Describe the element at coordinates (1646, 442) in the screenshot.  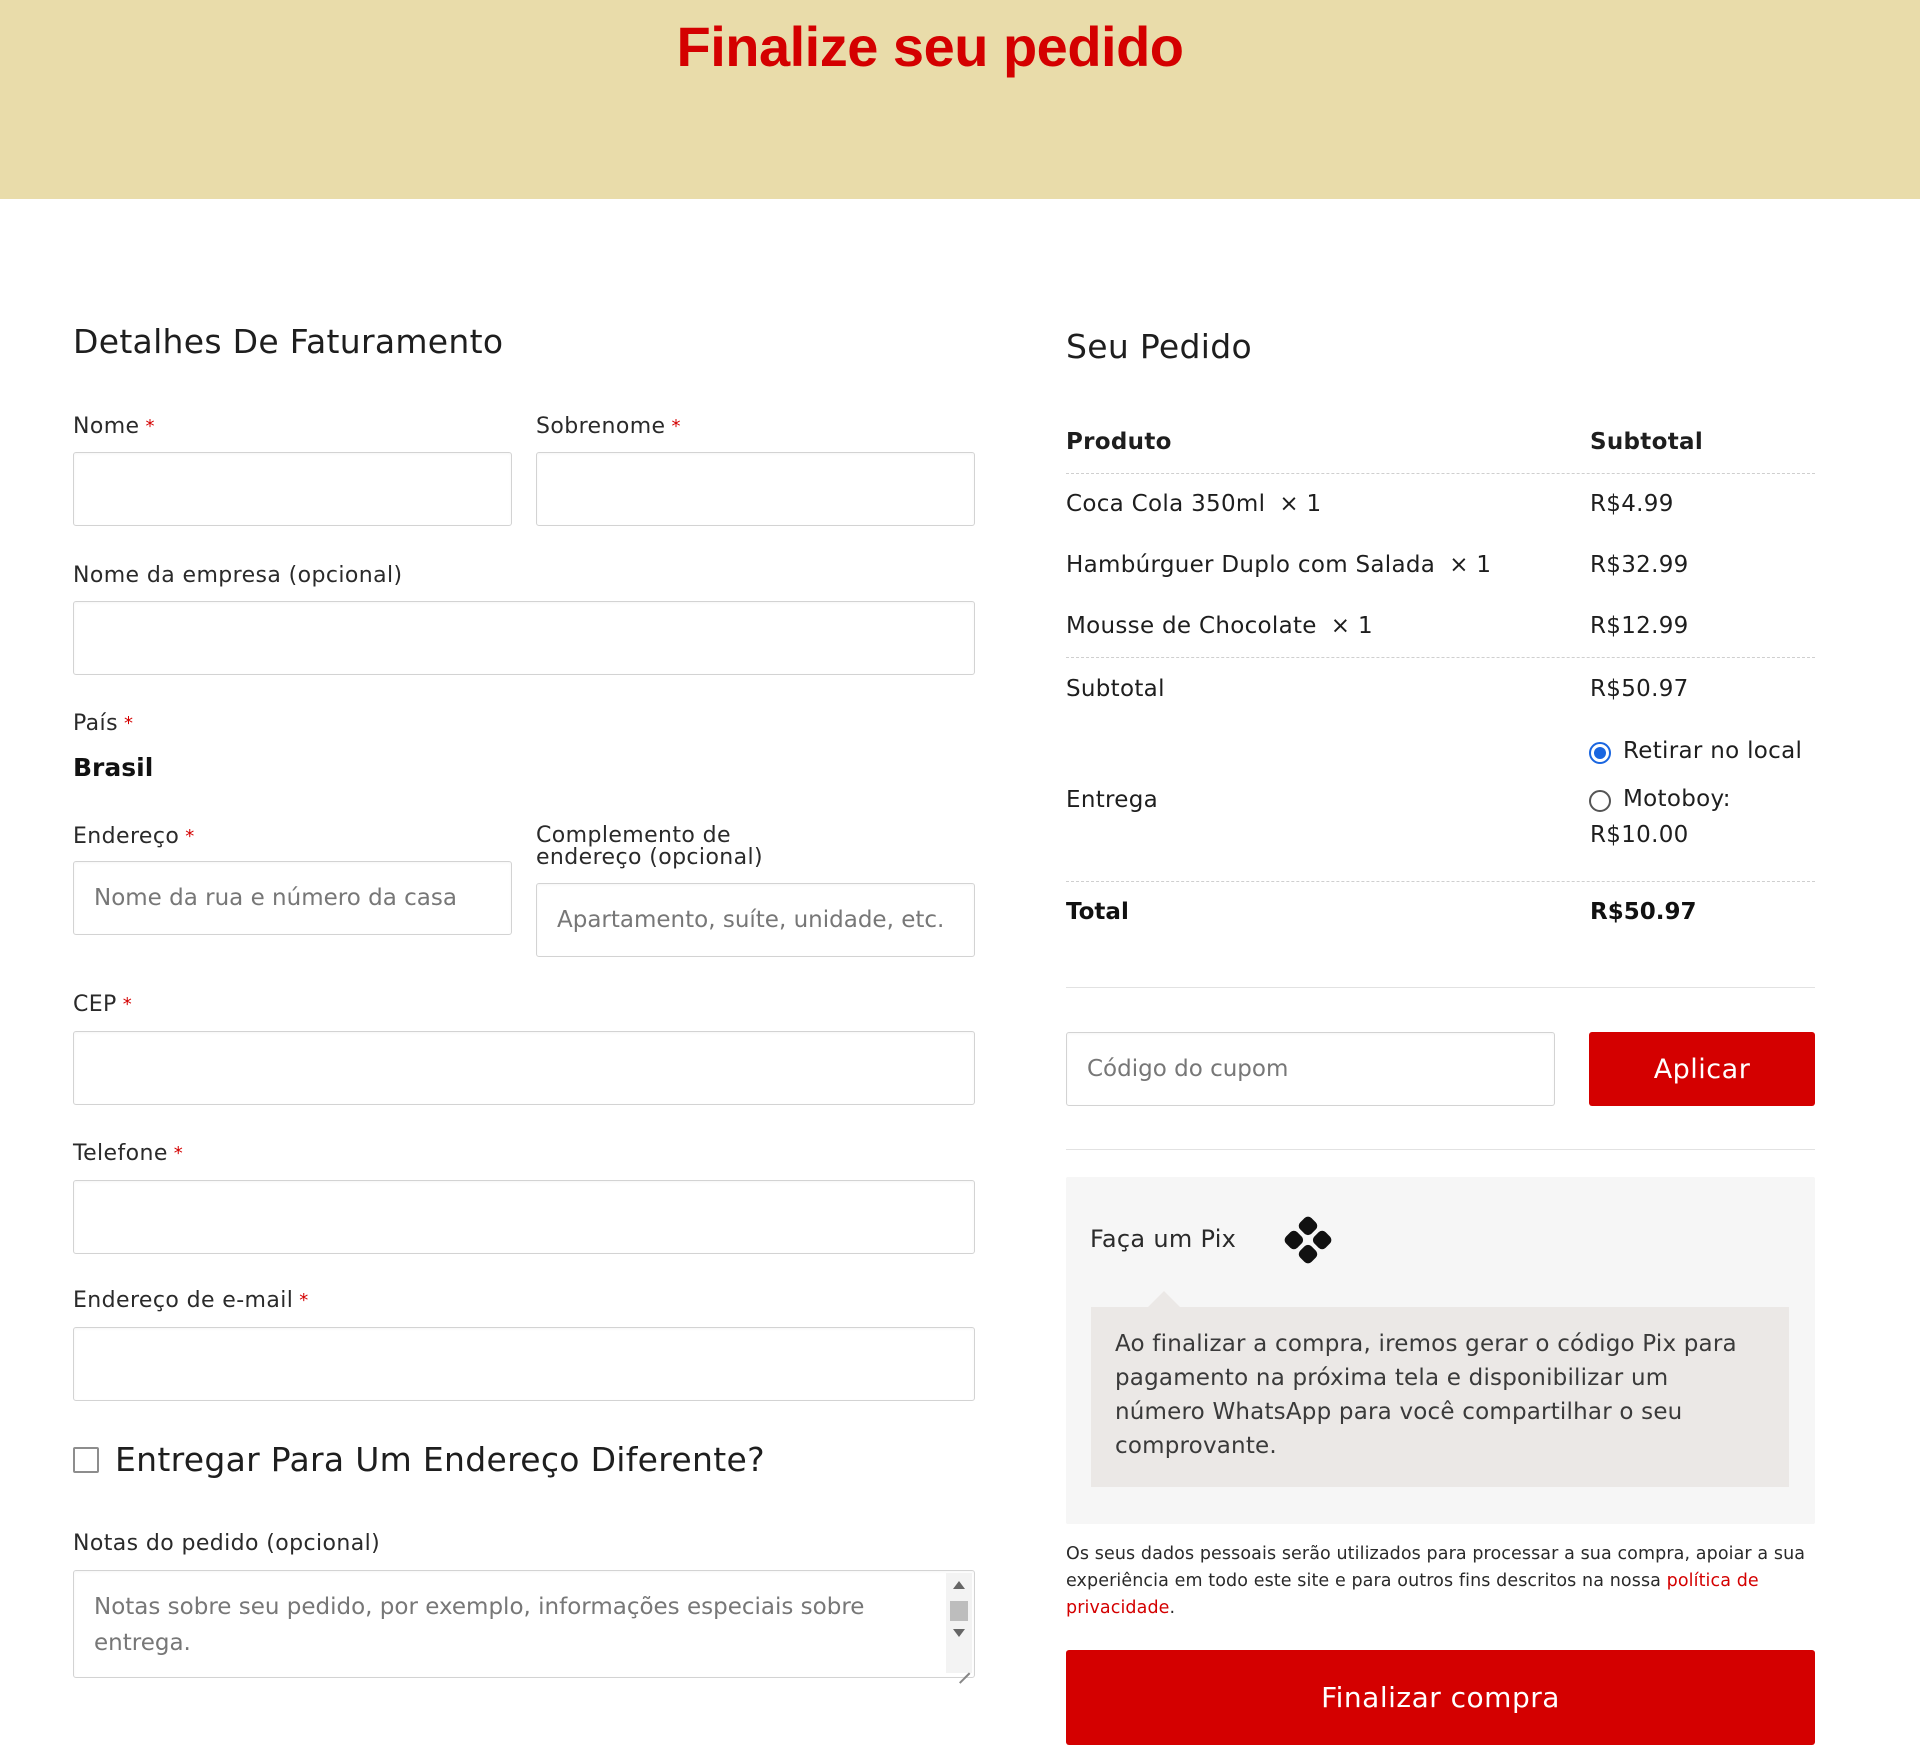
I see `col-subtotal-header: Subtotal` at that location.